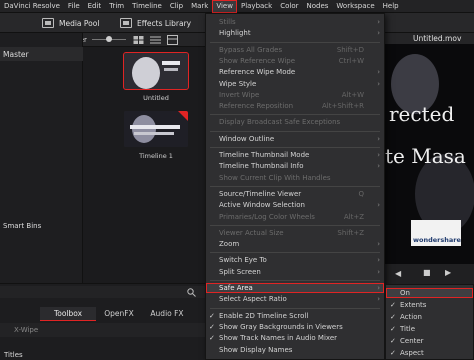 This screenshot has width=474, height=360. Describe the element at coordinates (116, 6) in the screenshot. I see `menu-trim: Trim` at that location.